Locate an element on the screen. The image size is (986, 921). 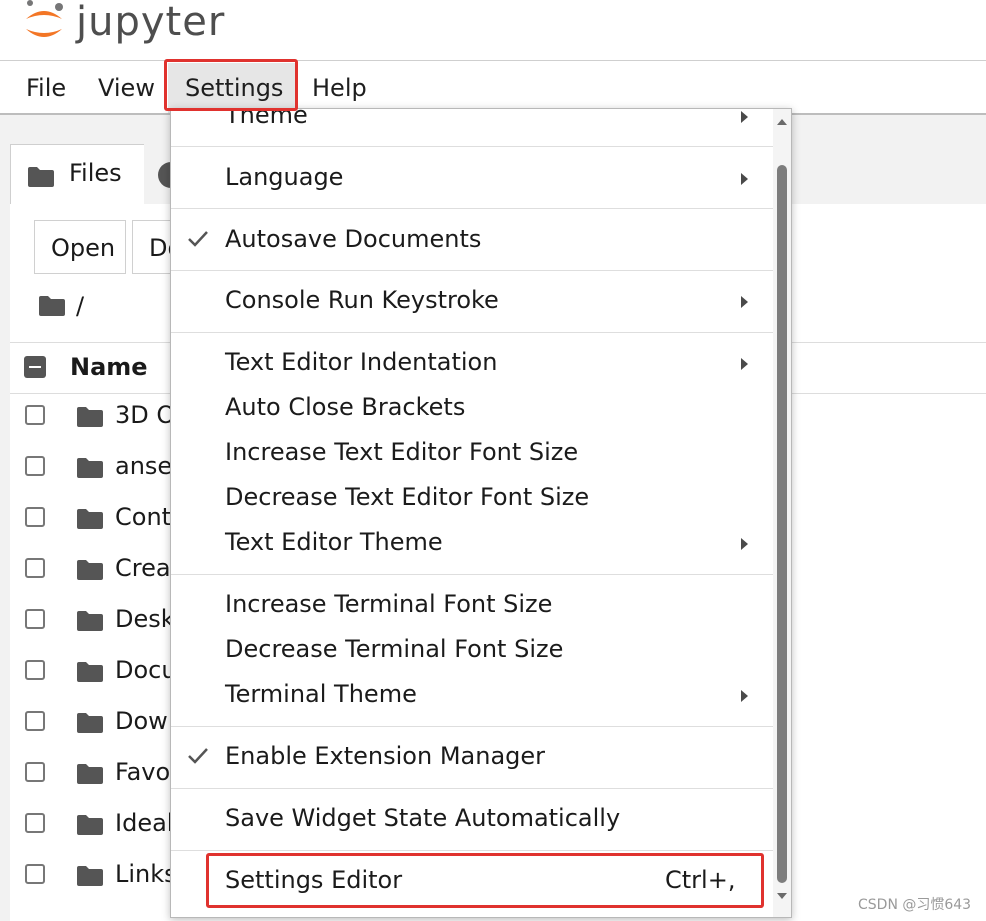
menu-item-label: Terminal Theme is located at coordinates (321, 694).